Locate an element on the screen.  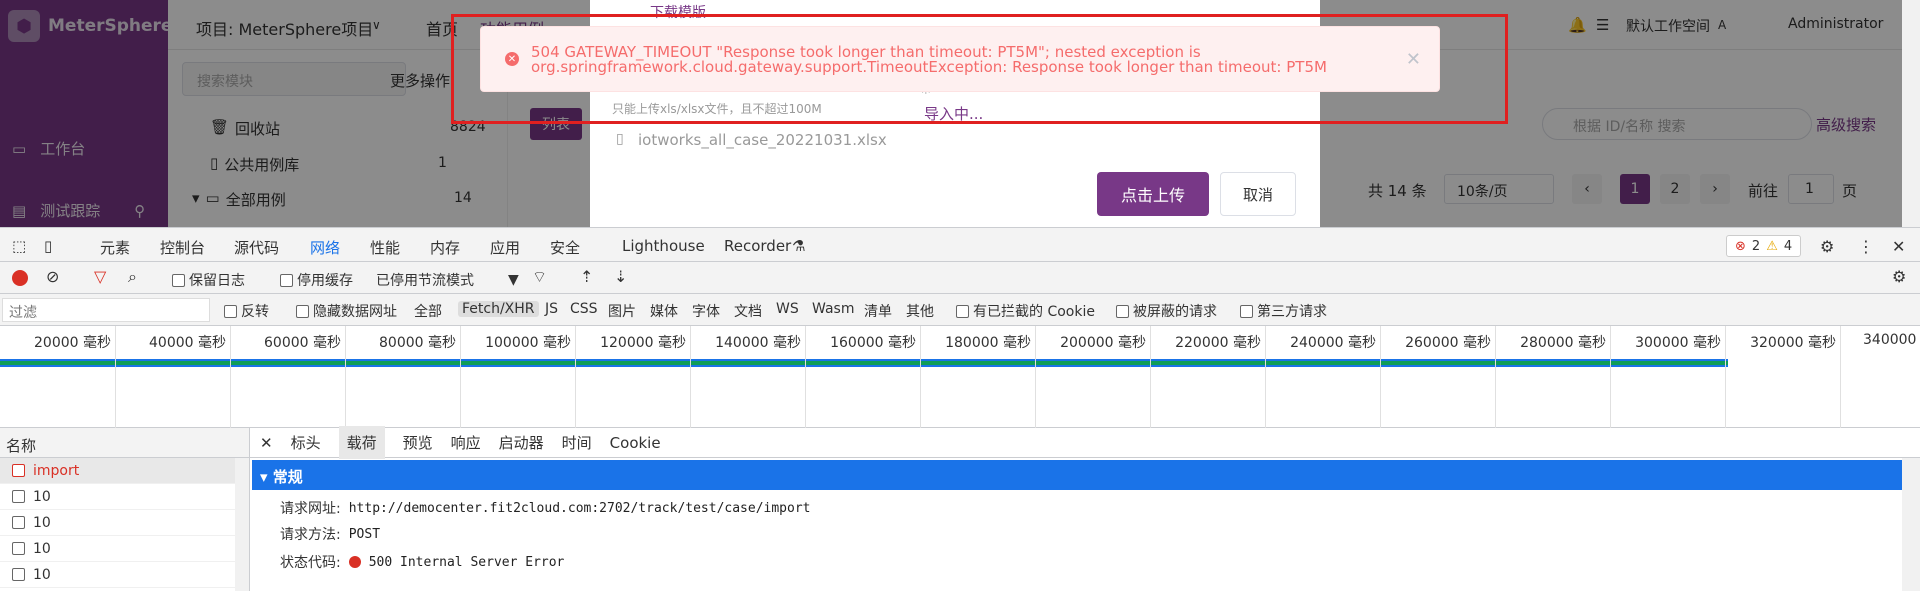
throttle-select: 已停用节流模式 ▼ is located at coordinates (447, 280).